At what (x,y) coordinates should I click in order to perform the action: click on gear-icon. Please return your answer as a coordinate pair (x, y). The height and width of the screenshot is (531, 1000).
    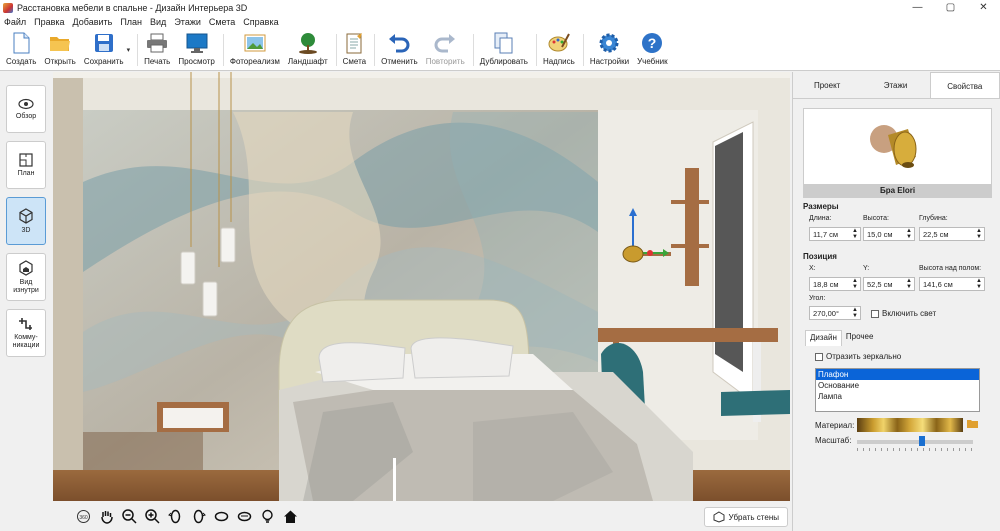
    Looking at the image, I should click on (609, 43).